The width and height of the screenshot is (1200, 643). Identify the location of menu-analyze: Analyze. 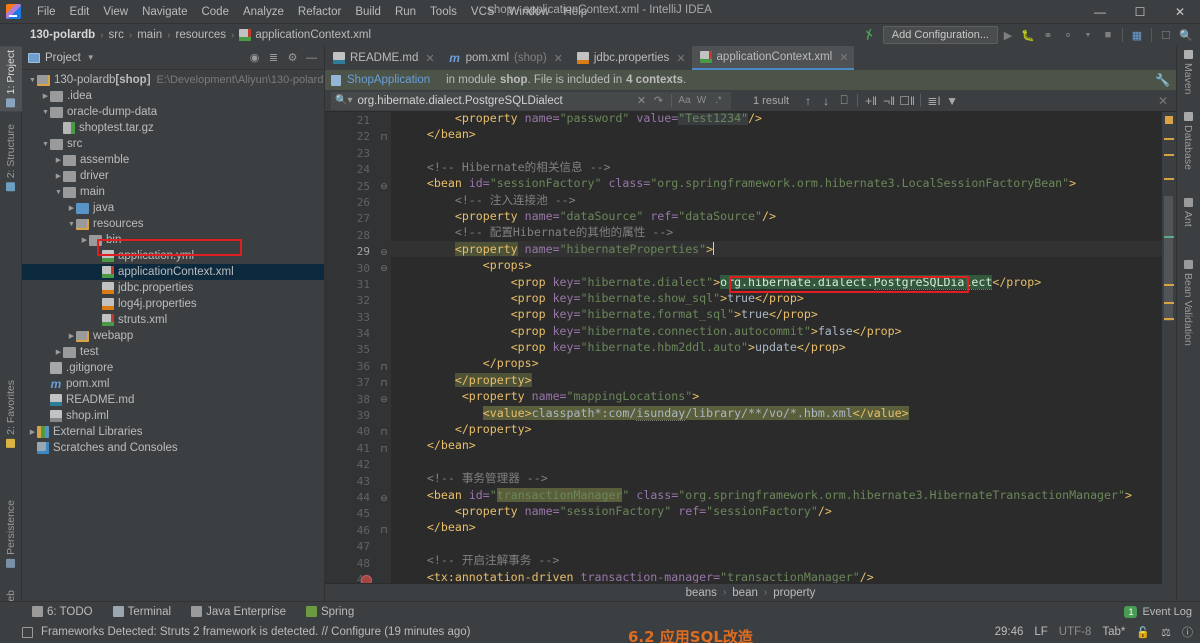
(263, 12).